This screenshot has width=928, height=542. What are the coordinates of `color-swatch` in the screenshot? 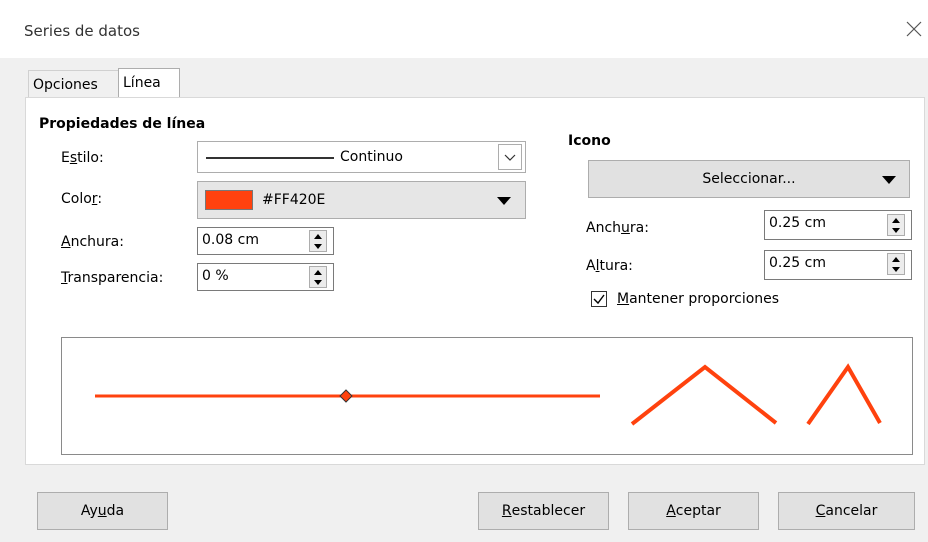 It's located at (229, 200).